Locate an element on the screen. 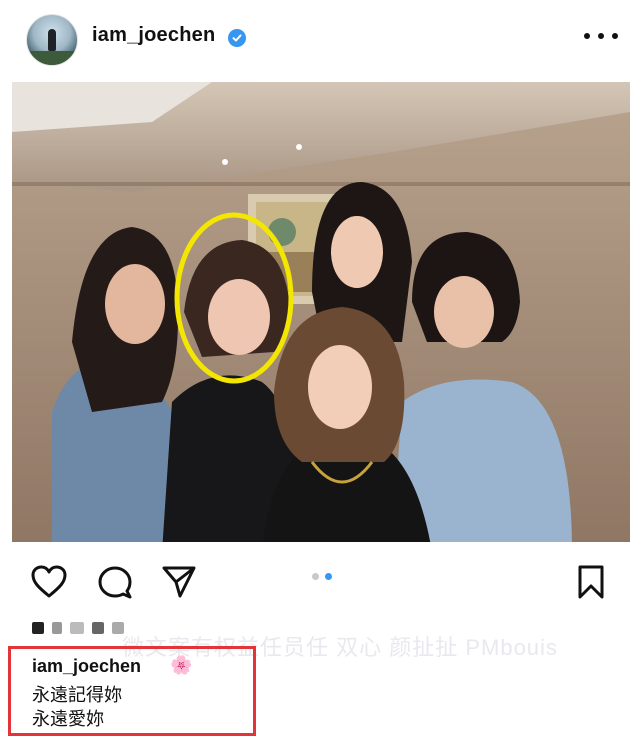  heart-icon is located at coordinates (49, 582).